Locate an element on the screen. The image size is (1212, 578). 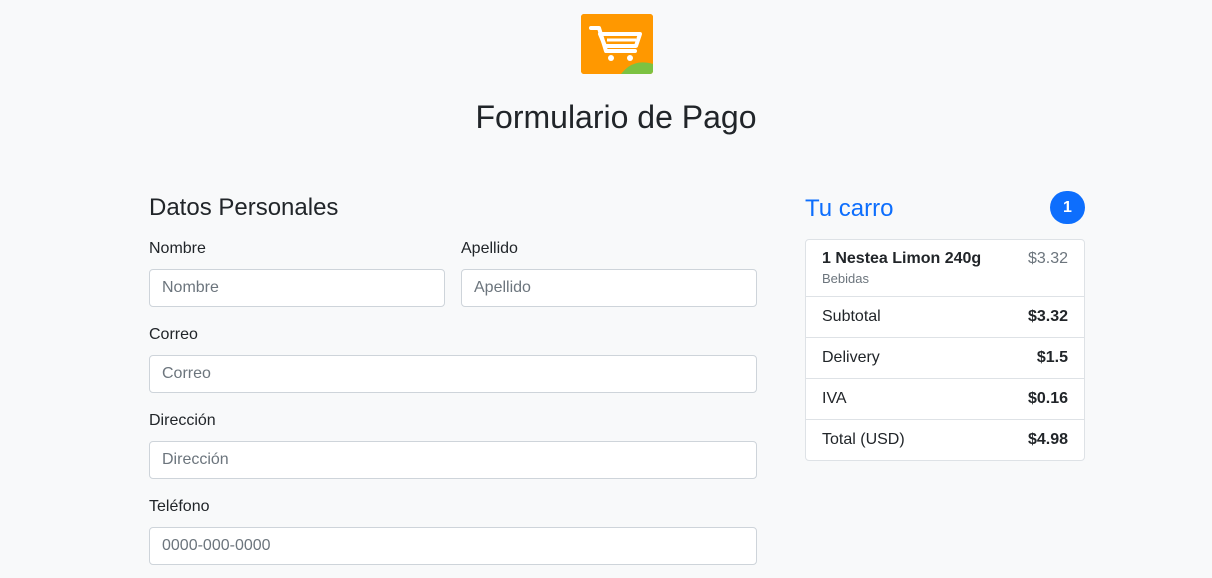
store-logo is located at coordinates (617, 44).